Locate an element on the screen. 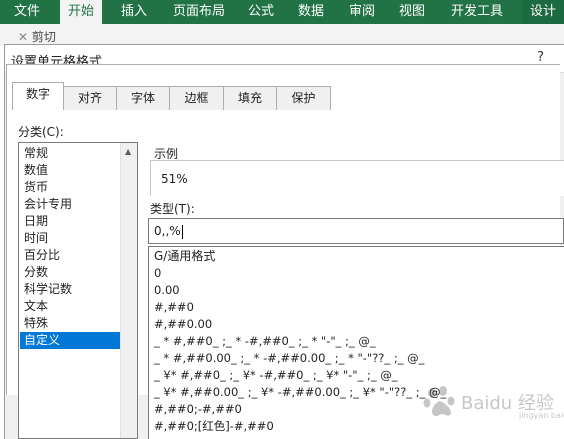 The image size is (564, 439). cut-button: ✕ 剪切 is located at coordinates (37, 36).